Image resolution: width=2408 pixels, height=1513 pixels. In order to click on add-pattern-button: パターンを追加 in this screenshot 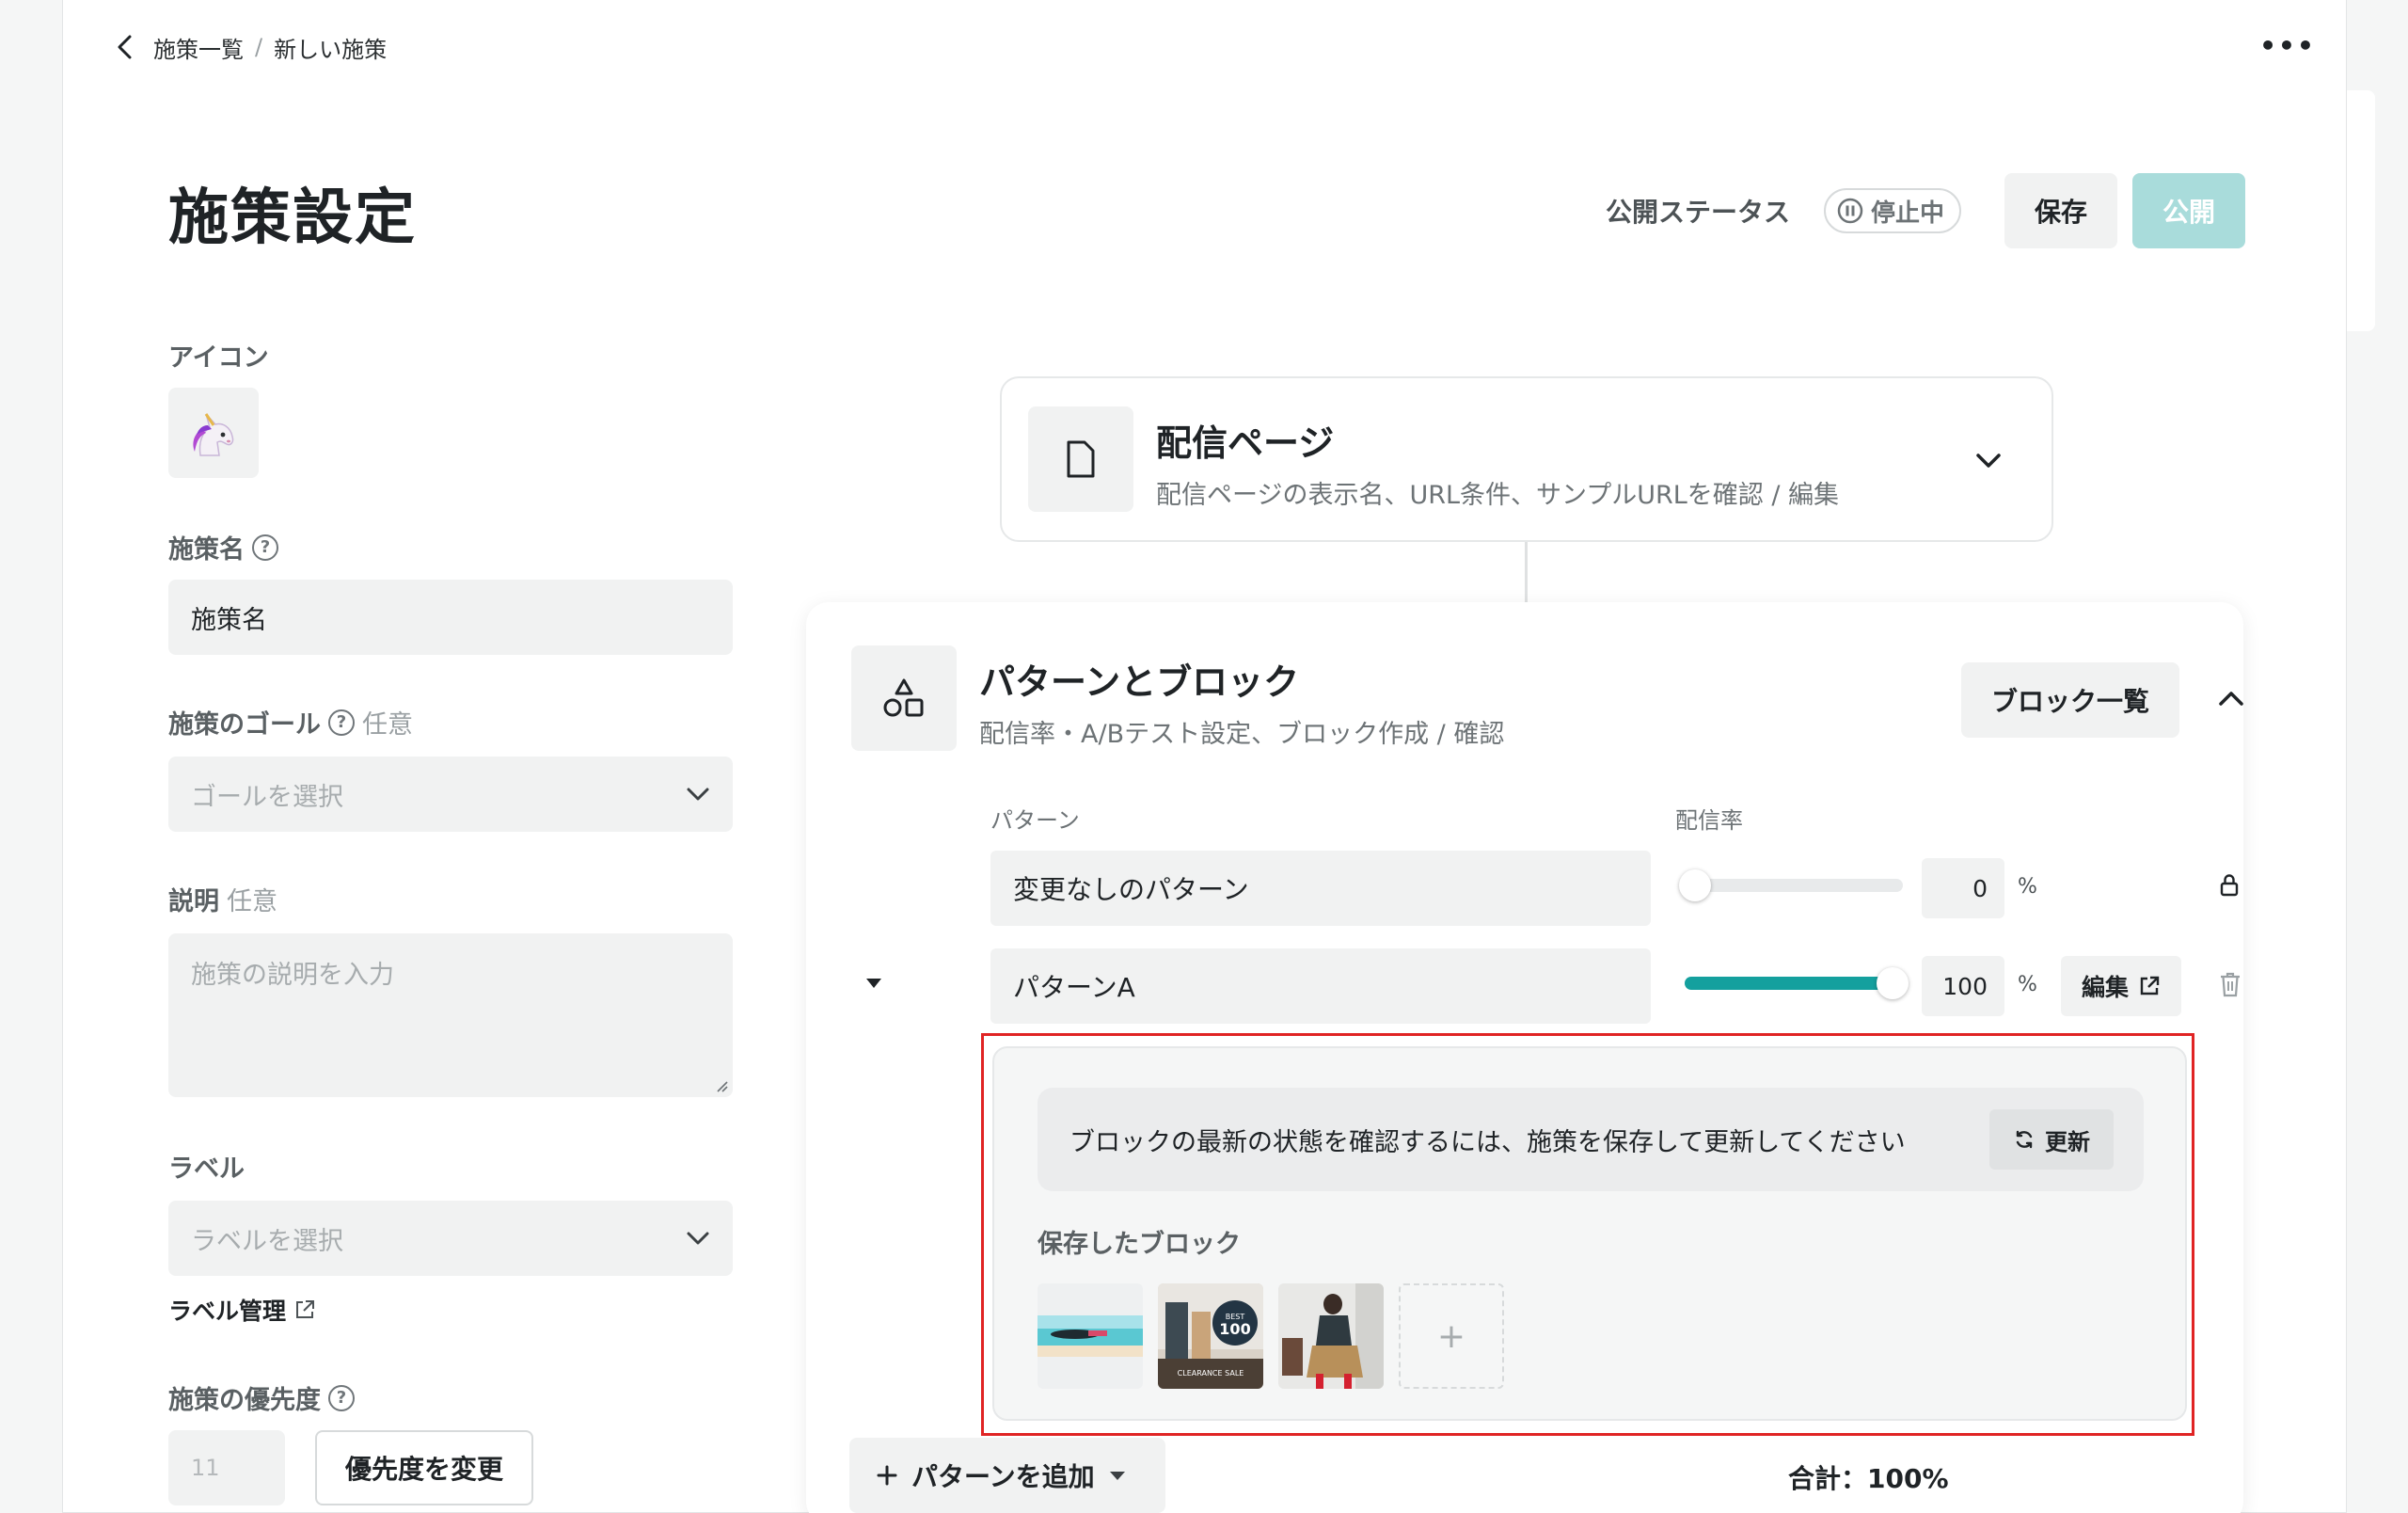, I will do `click(1007, 1475)`.